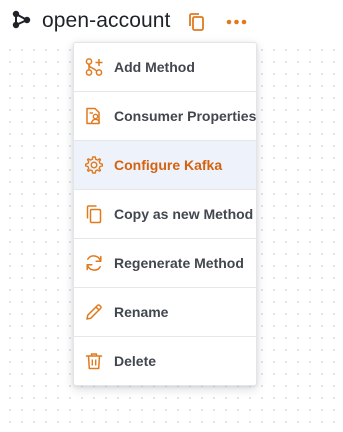 This screenshot has width=343, height=432. Describe the element at coordinates (184, 214) in the screenshot. I see `menu-item-label: Copy as new Method` at that location.